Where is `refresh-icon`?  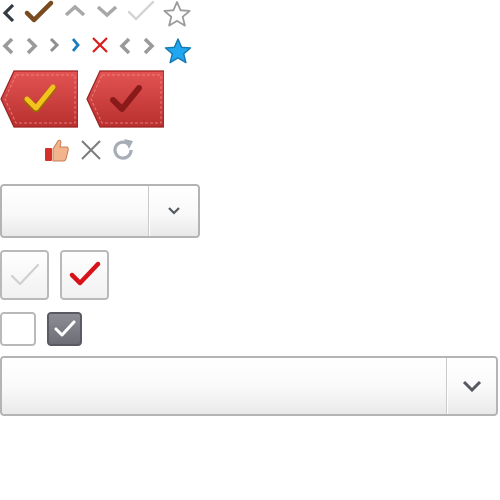 refresh-icon is located at coordinates (123, 150).